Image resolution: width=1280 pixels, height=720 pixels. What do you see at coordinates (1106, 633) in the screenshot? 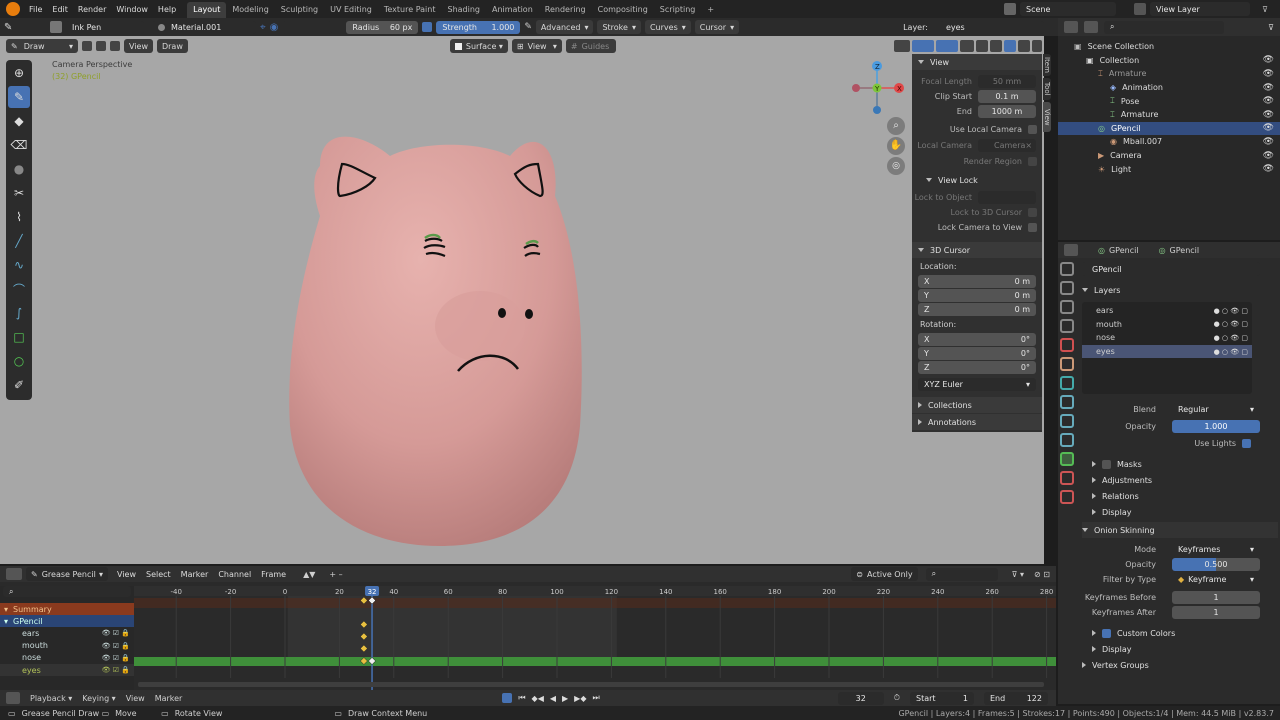
I see `custom-colors-checkbox` at bounding box center [1106, 633].